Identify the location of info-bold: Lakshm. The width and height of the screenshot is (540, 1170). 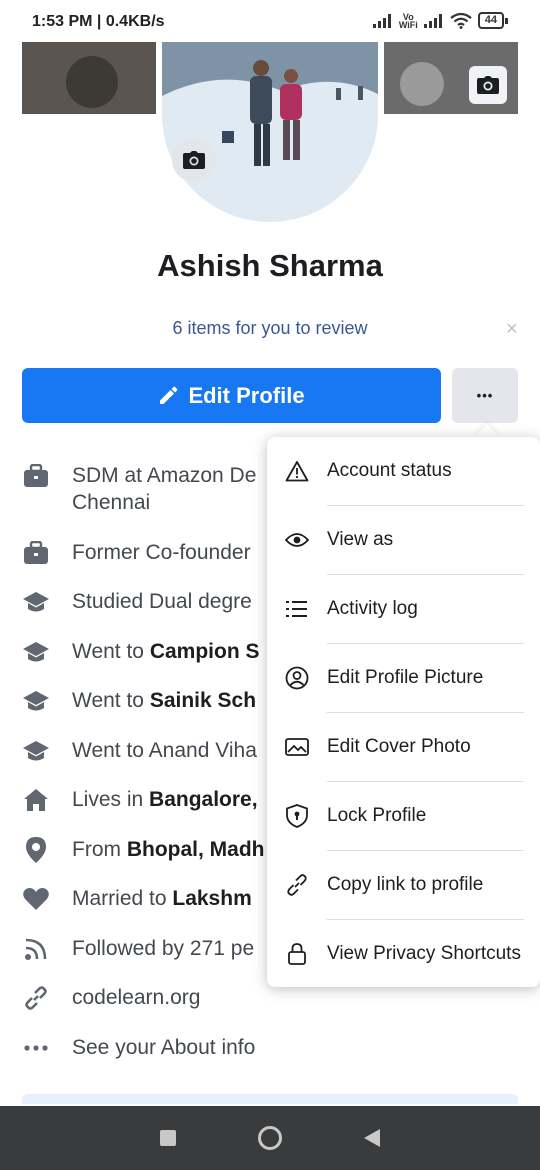
(212, 898).